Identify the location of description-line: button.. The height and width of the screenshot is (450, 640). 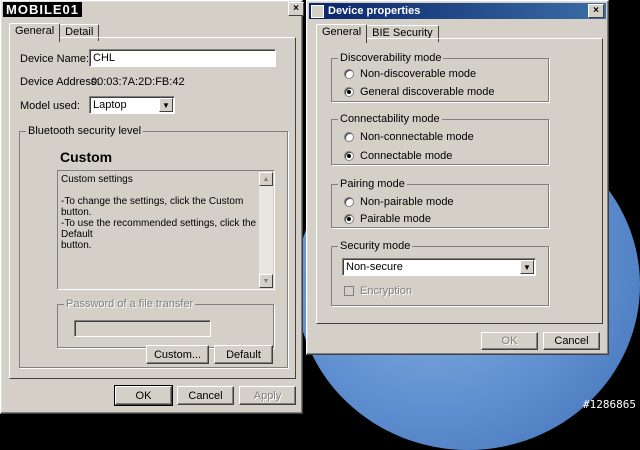
(76, 245).